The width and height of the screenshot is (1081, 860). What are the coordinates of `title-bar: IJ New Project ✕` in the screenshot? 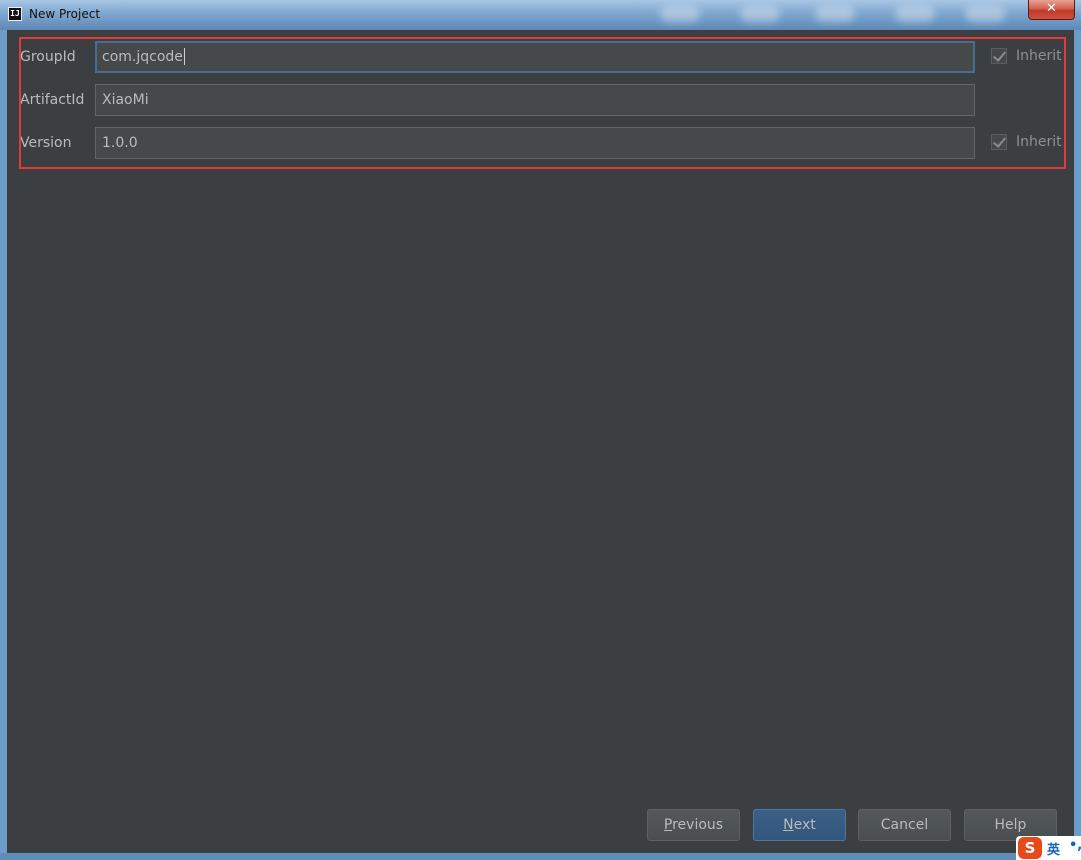 It's located at (540, 15).